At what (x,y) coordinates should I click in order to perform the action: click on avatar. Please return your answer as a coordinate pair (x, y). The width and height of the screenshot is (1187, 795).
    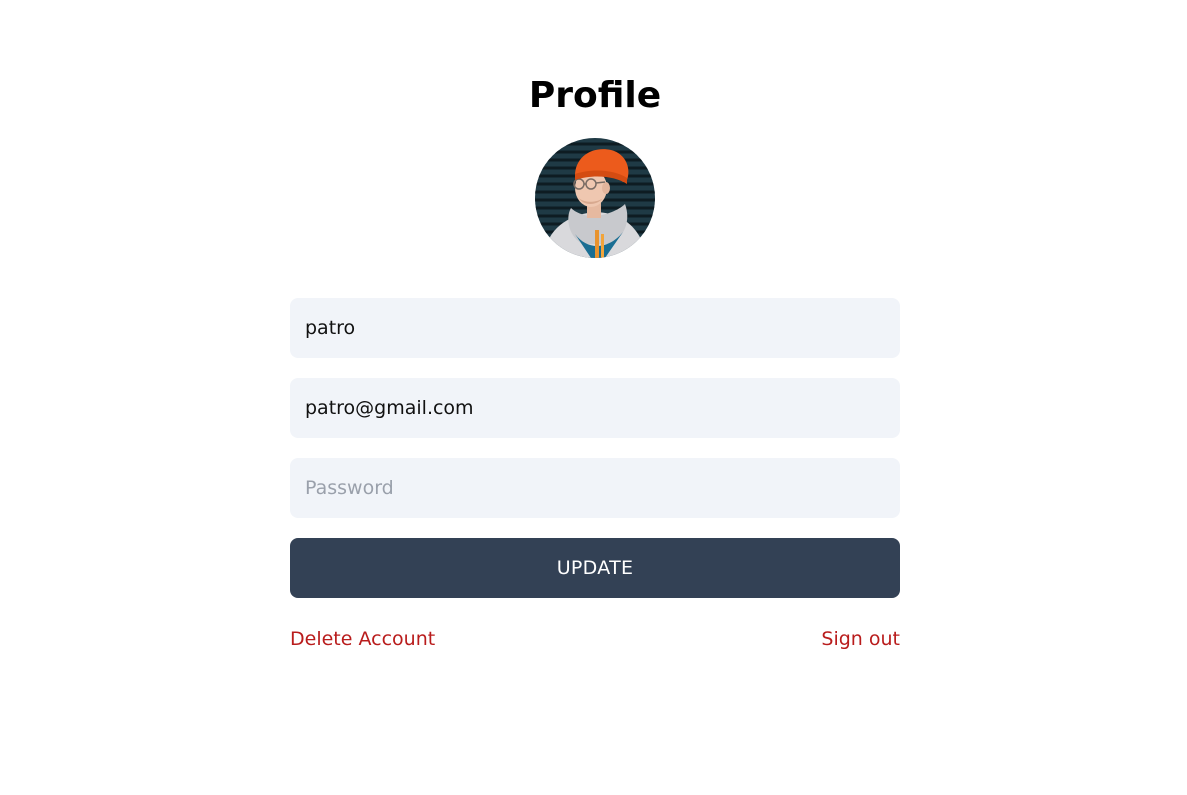
    Looking at the image, I should click on (595, 198).